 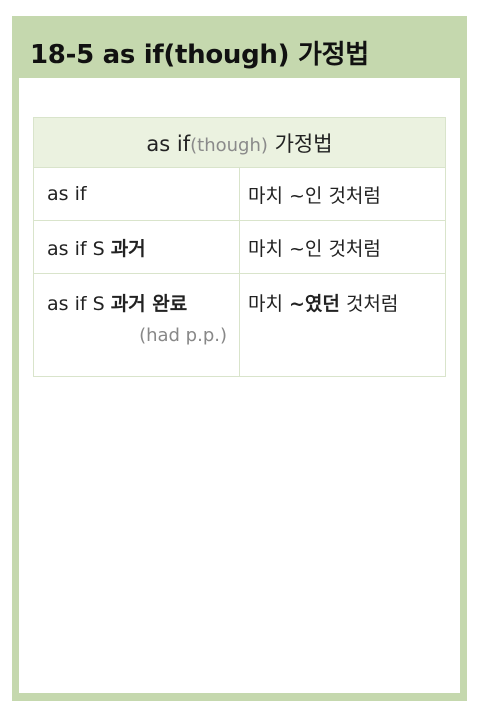 I want to click on form-bold: 과거 완료, so click(x=149, y=304).